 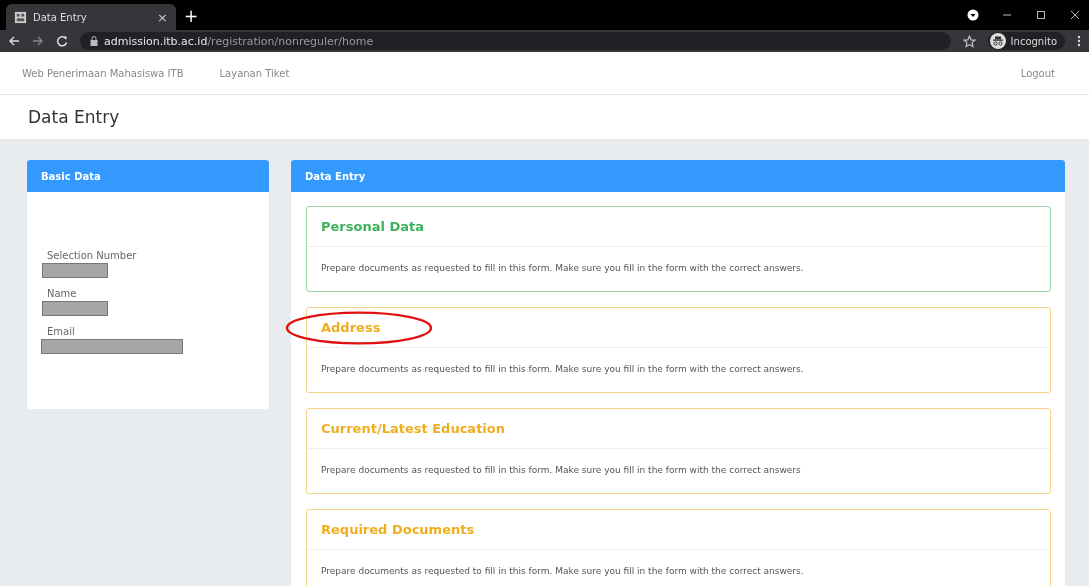 What do you see at coordinates (20, 17) in the screenshot?
I see `site-logo-icon` at bounding box center [20, 17].